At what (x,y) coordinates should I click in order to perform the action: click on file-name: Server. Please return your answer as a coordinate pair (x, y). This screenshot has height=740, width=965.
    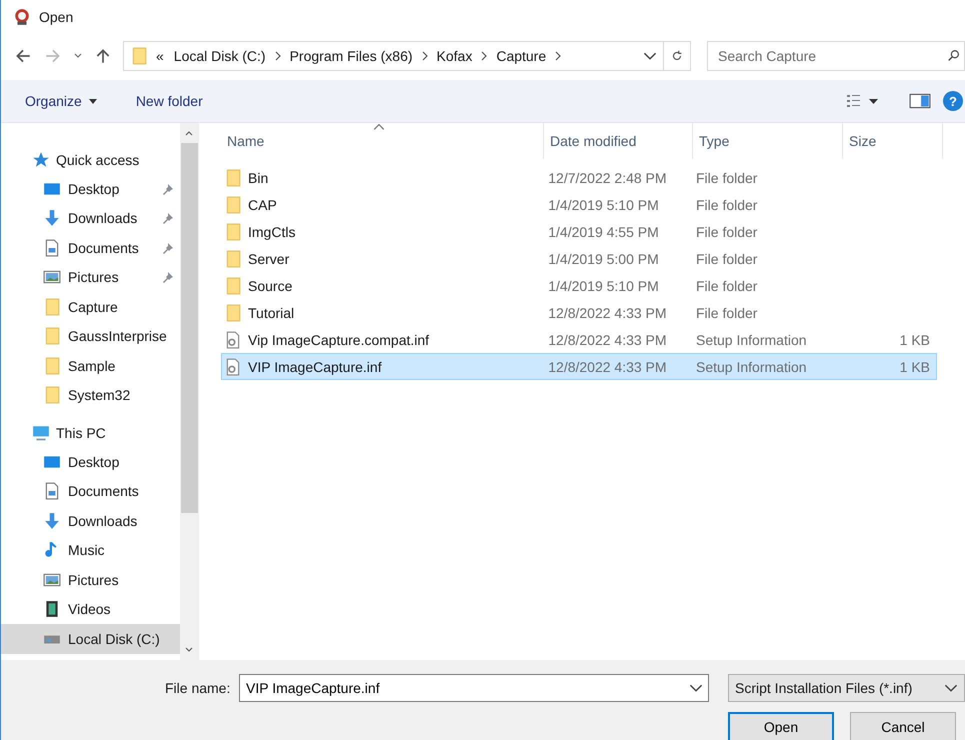
    Looking at the image, I should click on (269, 258).